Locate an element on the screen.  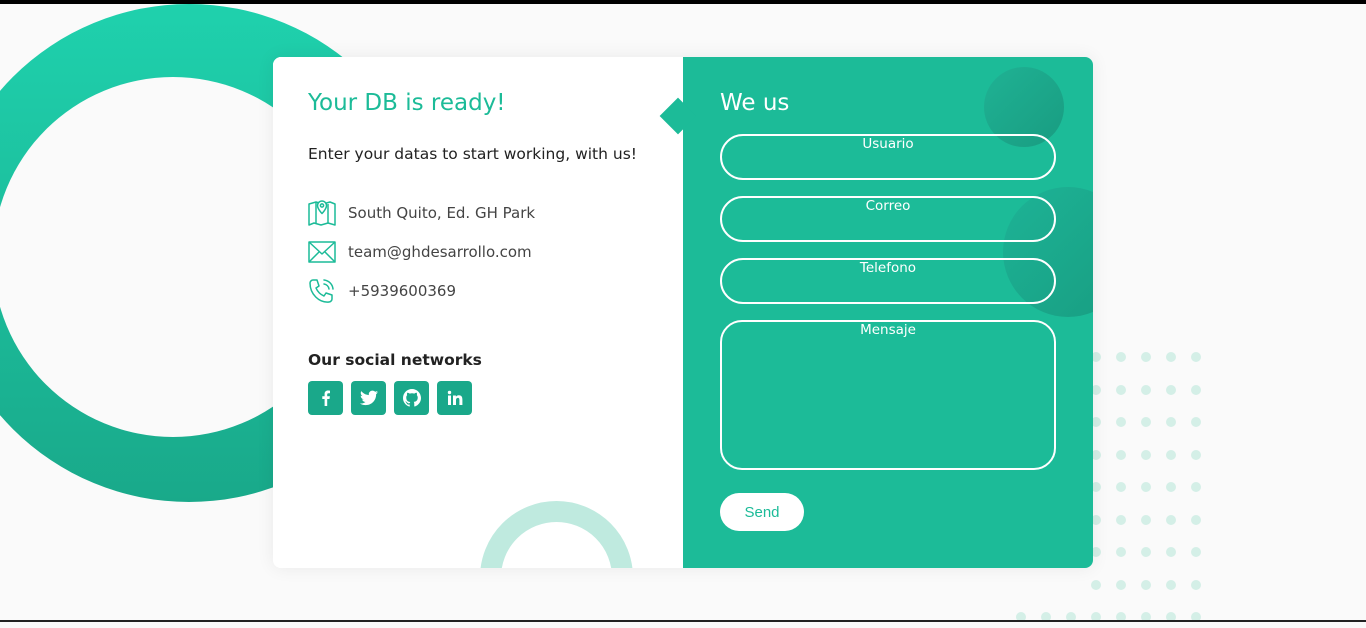
mail-icon is located at coordinates (322, 252).